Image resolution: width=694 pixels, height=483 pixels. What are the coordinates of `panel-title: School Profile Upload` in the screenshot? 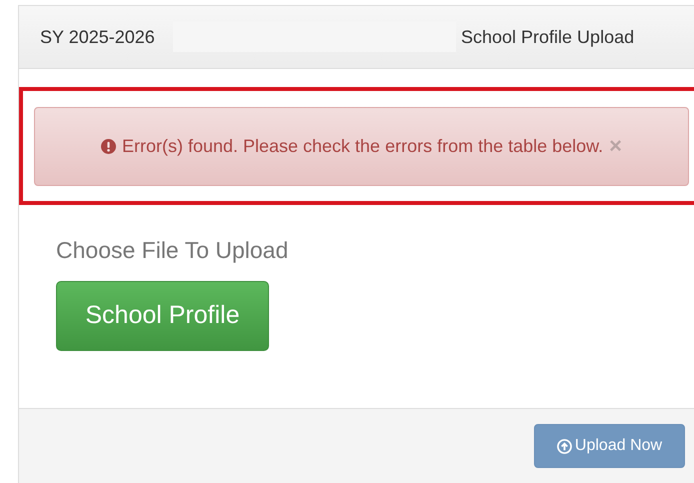 It's located at (547, 37).